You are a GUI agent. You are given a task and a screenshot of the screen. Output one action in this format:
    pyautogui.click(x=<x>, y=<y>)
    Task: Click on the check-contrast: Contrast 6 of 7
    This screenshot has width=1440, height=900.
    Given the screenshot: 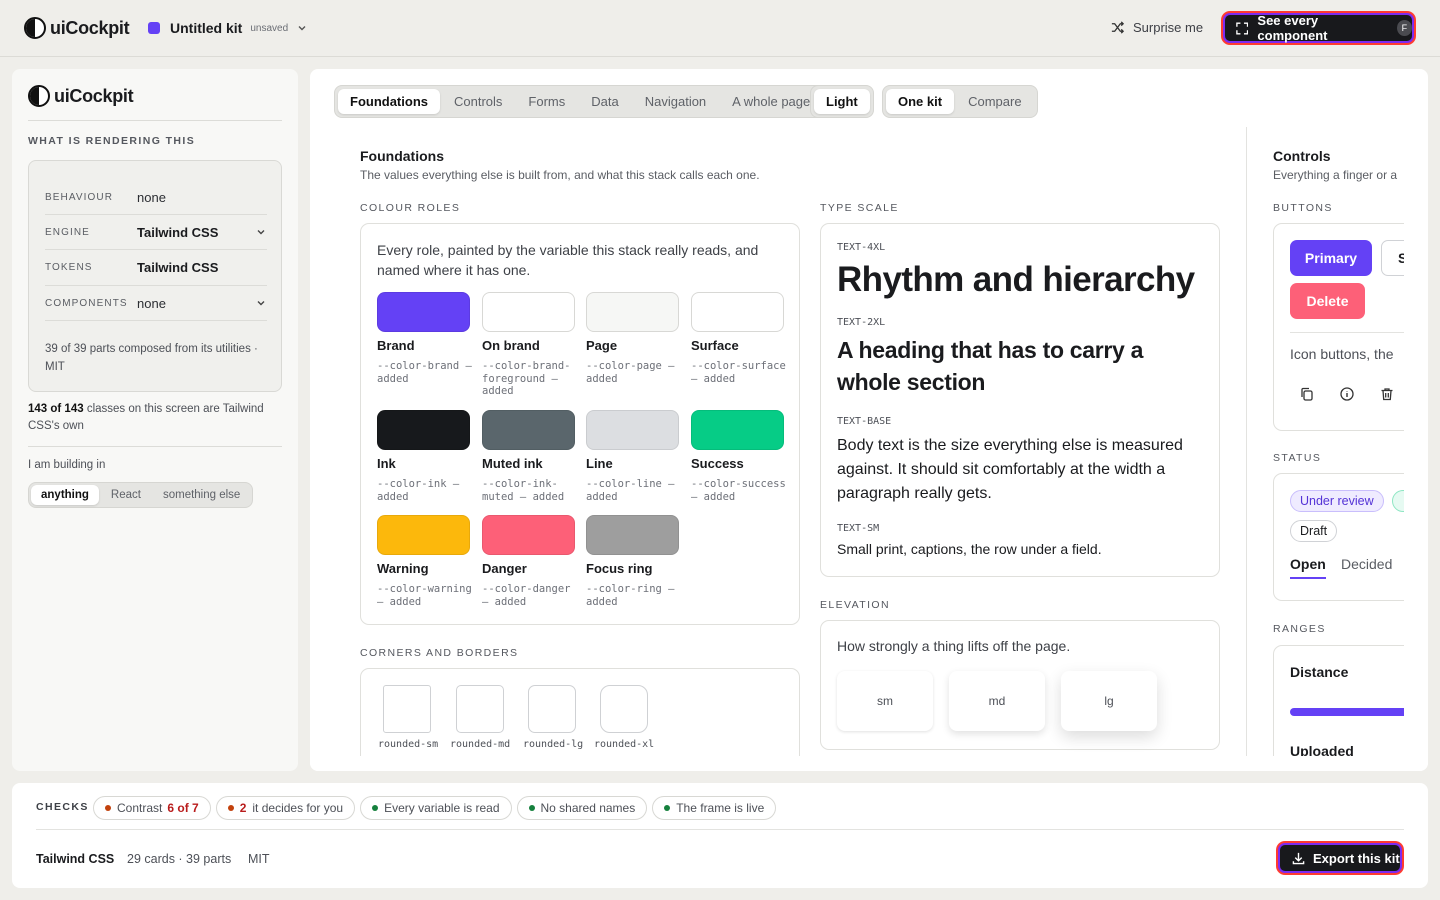 What is the action you would take?
    pyautogui.click(x=152, y=808)
    